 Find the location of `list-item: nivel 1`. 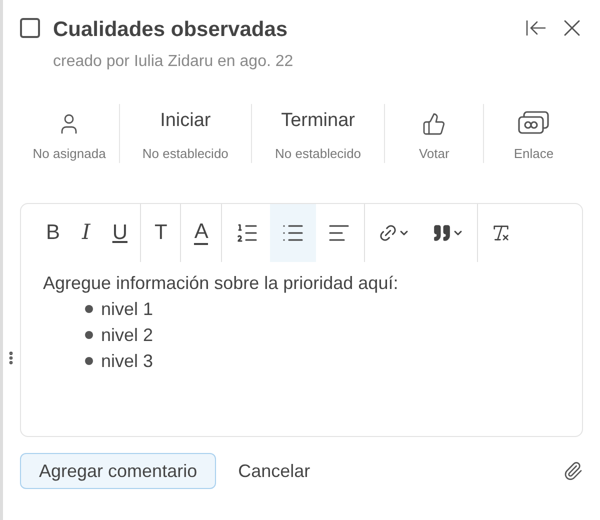

list-item: nivel 1 is located at coordinates (127, 309).